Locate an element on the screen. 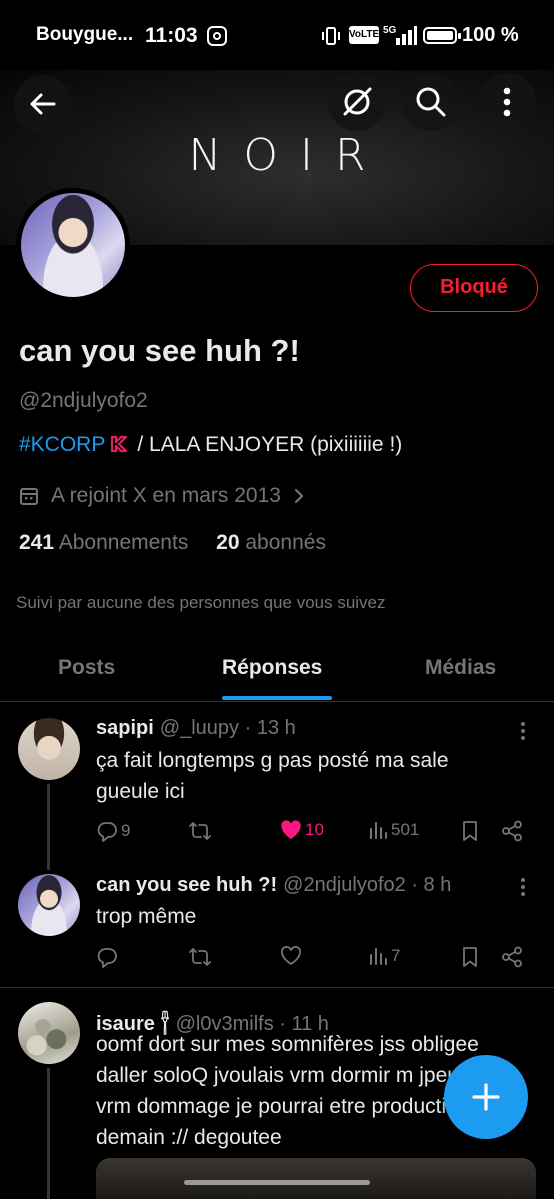 This screenshot has width=554, height=1199. tab-posts: Posts is located at coordinates (86, 668).